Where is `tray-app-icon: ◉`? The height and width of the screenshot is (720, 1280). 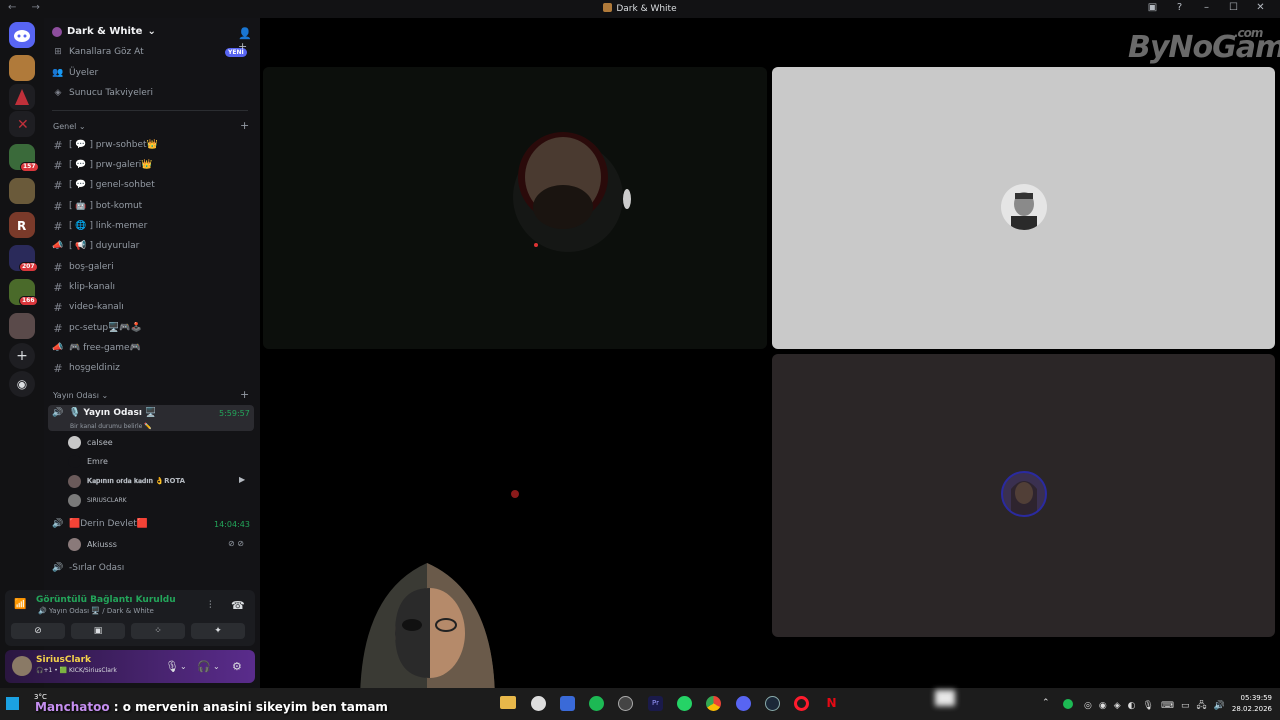
tray-app-icon: ◉ is located at coordinates (1106, 706).